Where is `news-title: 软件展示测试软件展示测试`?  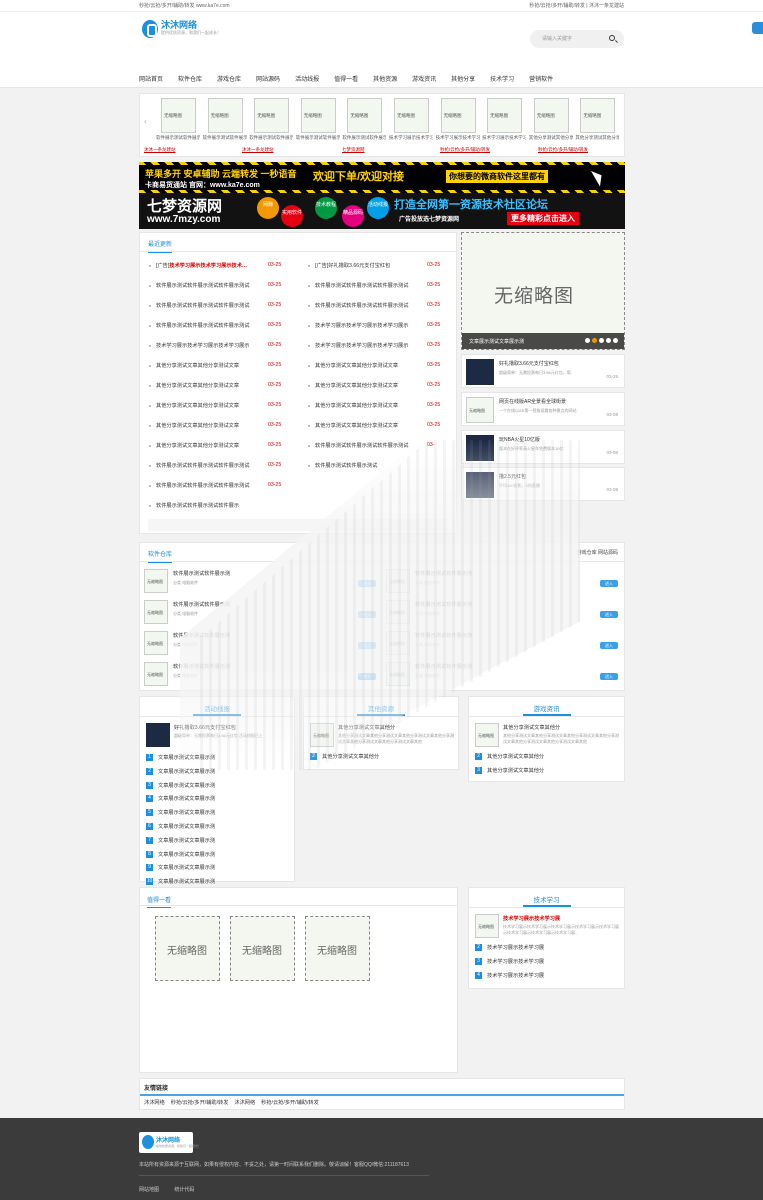 news-title: 软件展示测试软件展示测试 is located at coordinates (367, 465).